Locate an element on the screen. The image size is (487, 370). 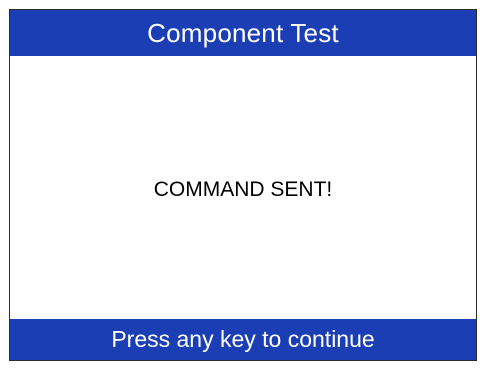
continue-prompt: Press any key to continue is located at coordinates (243, 339).